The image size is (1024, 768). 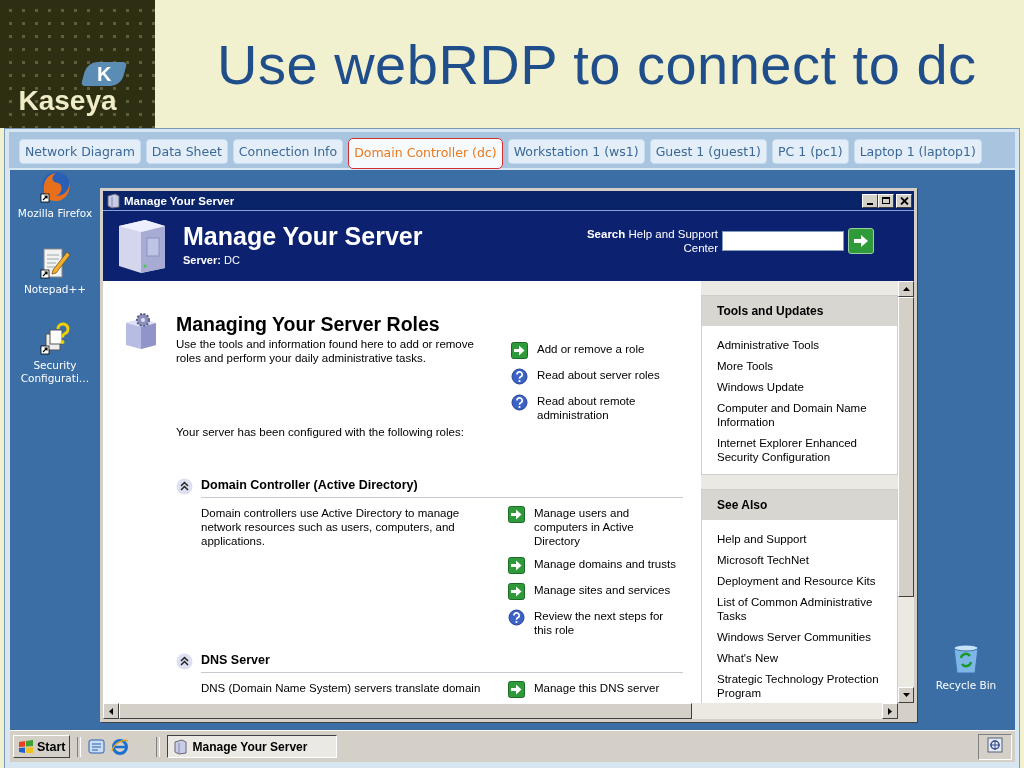 I want to click on scroll-left-icon, so click(x=111, y=711).